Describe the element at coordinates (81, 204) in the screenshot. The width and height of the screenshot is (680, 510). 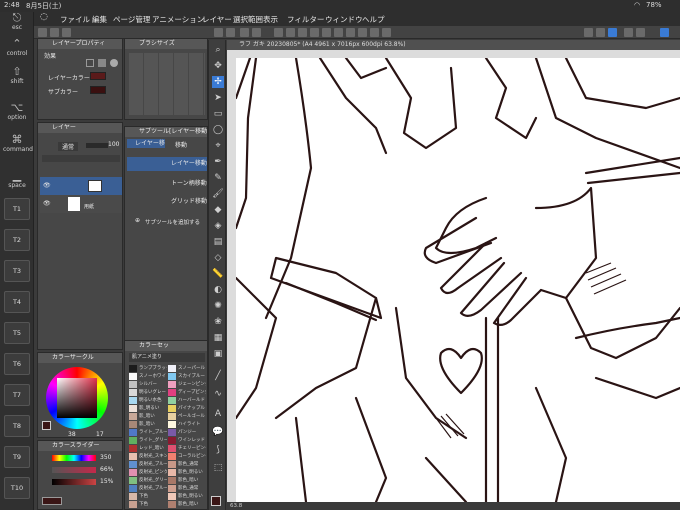
I see `layer-row-paper: 👁 用紙` at that location.